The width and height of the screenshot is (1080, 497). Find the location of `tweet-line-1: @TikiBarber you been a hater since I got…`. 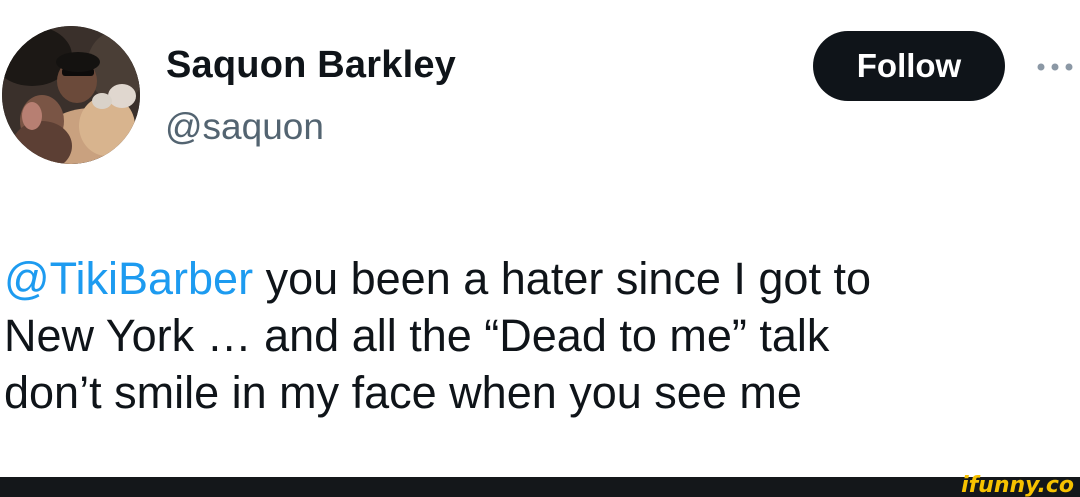

tweet-line-1: @TikiBarber you been a hater since I got… is located at coordinates (539, 278).